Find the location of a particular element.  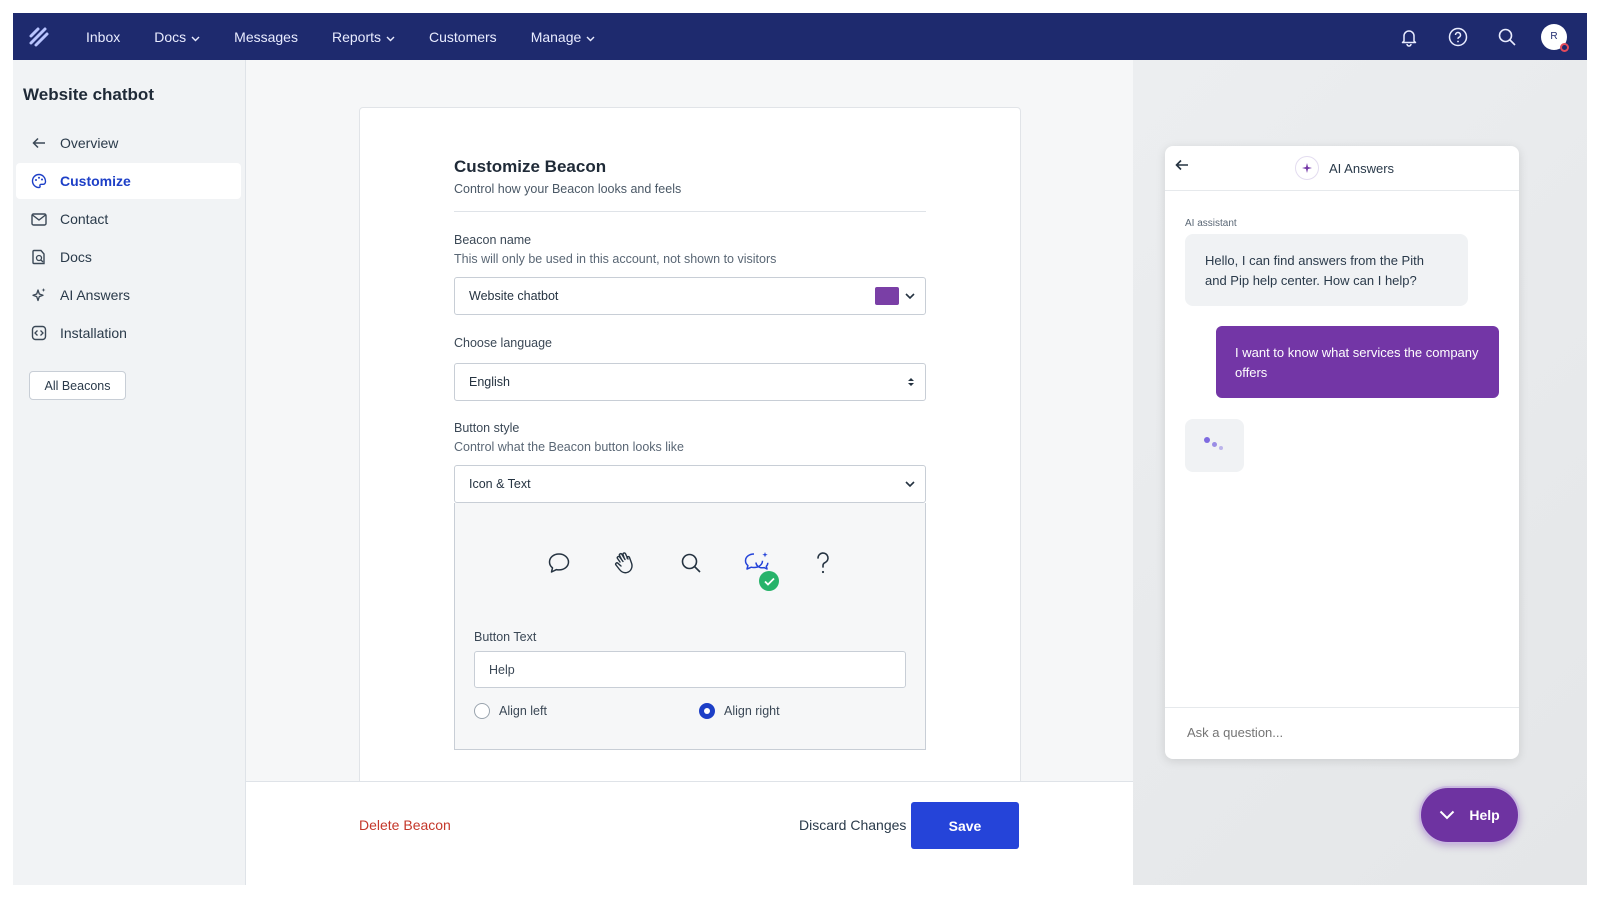

avatar-initial: R is located at coordinates (1554, 36).